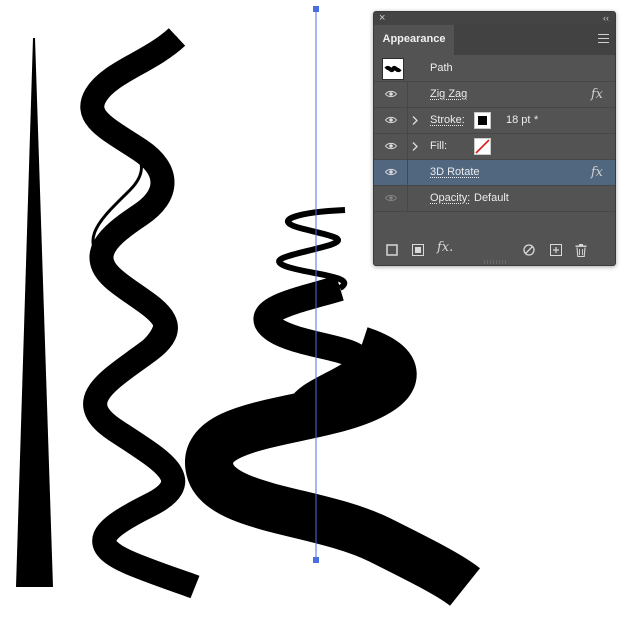  I want to click on stroke-swatch-inner, so click(482, 120).